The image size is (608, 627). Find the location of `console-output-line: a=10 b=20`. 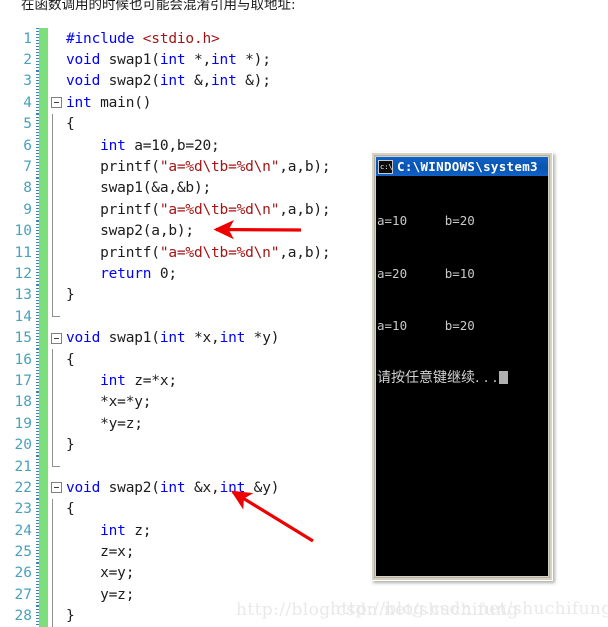

console-output-line: a=10 b=20 is located at coordinates (426, 325).